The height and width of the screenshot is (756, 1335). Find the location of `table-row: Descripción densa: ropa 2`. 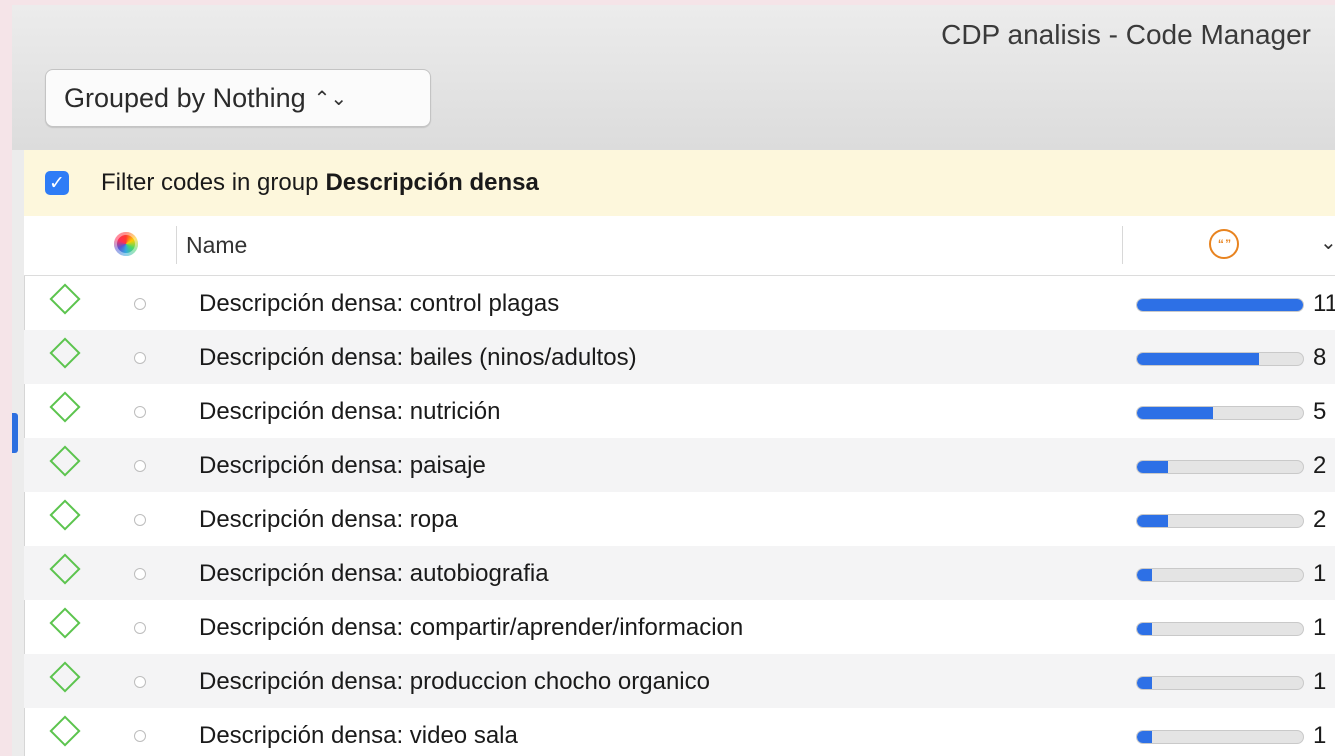

table-row: Descripción densa: ropa 2 is located at coordinates (679, 519).